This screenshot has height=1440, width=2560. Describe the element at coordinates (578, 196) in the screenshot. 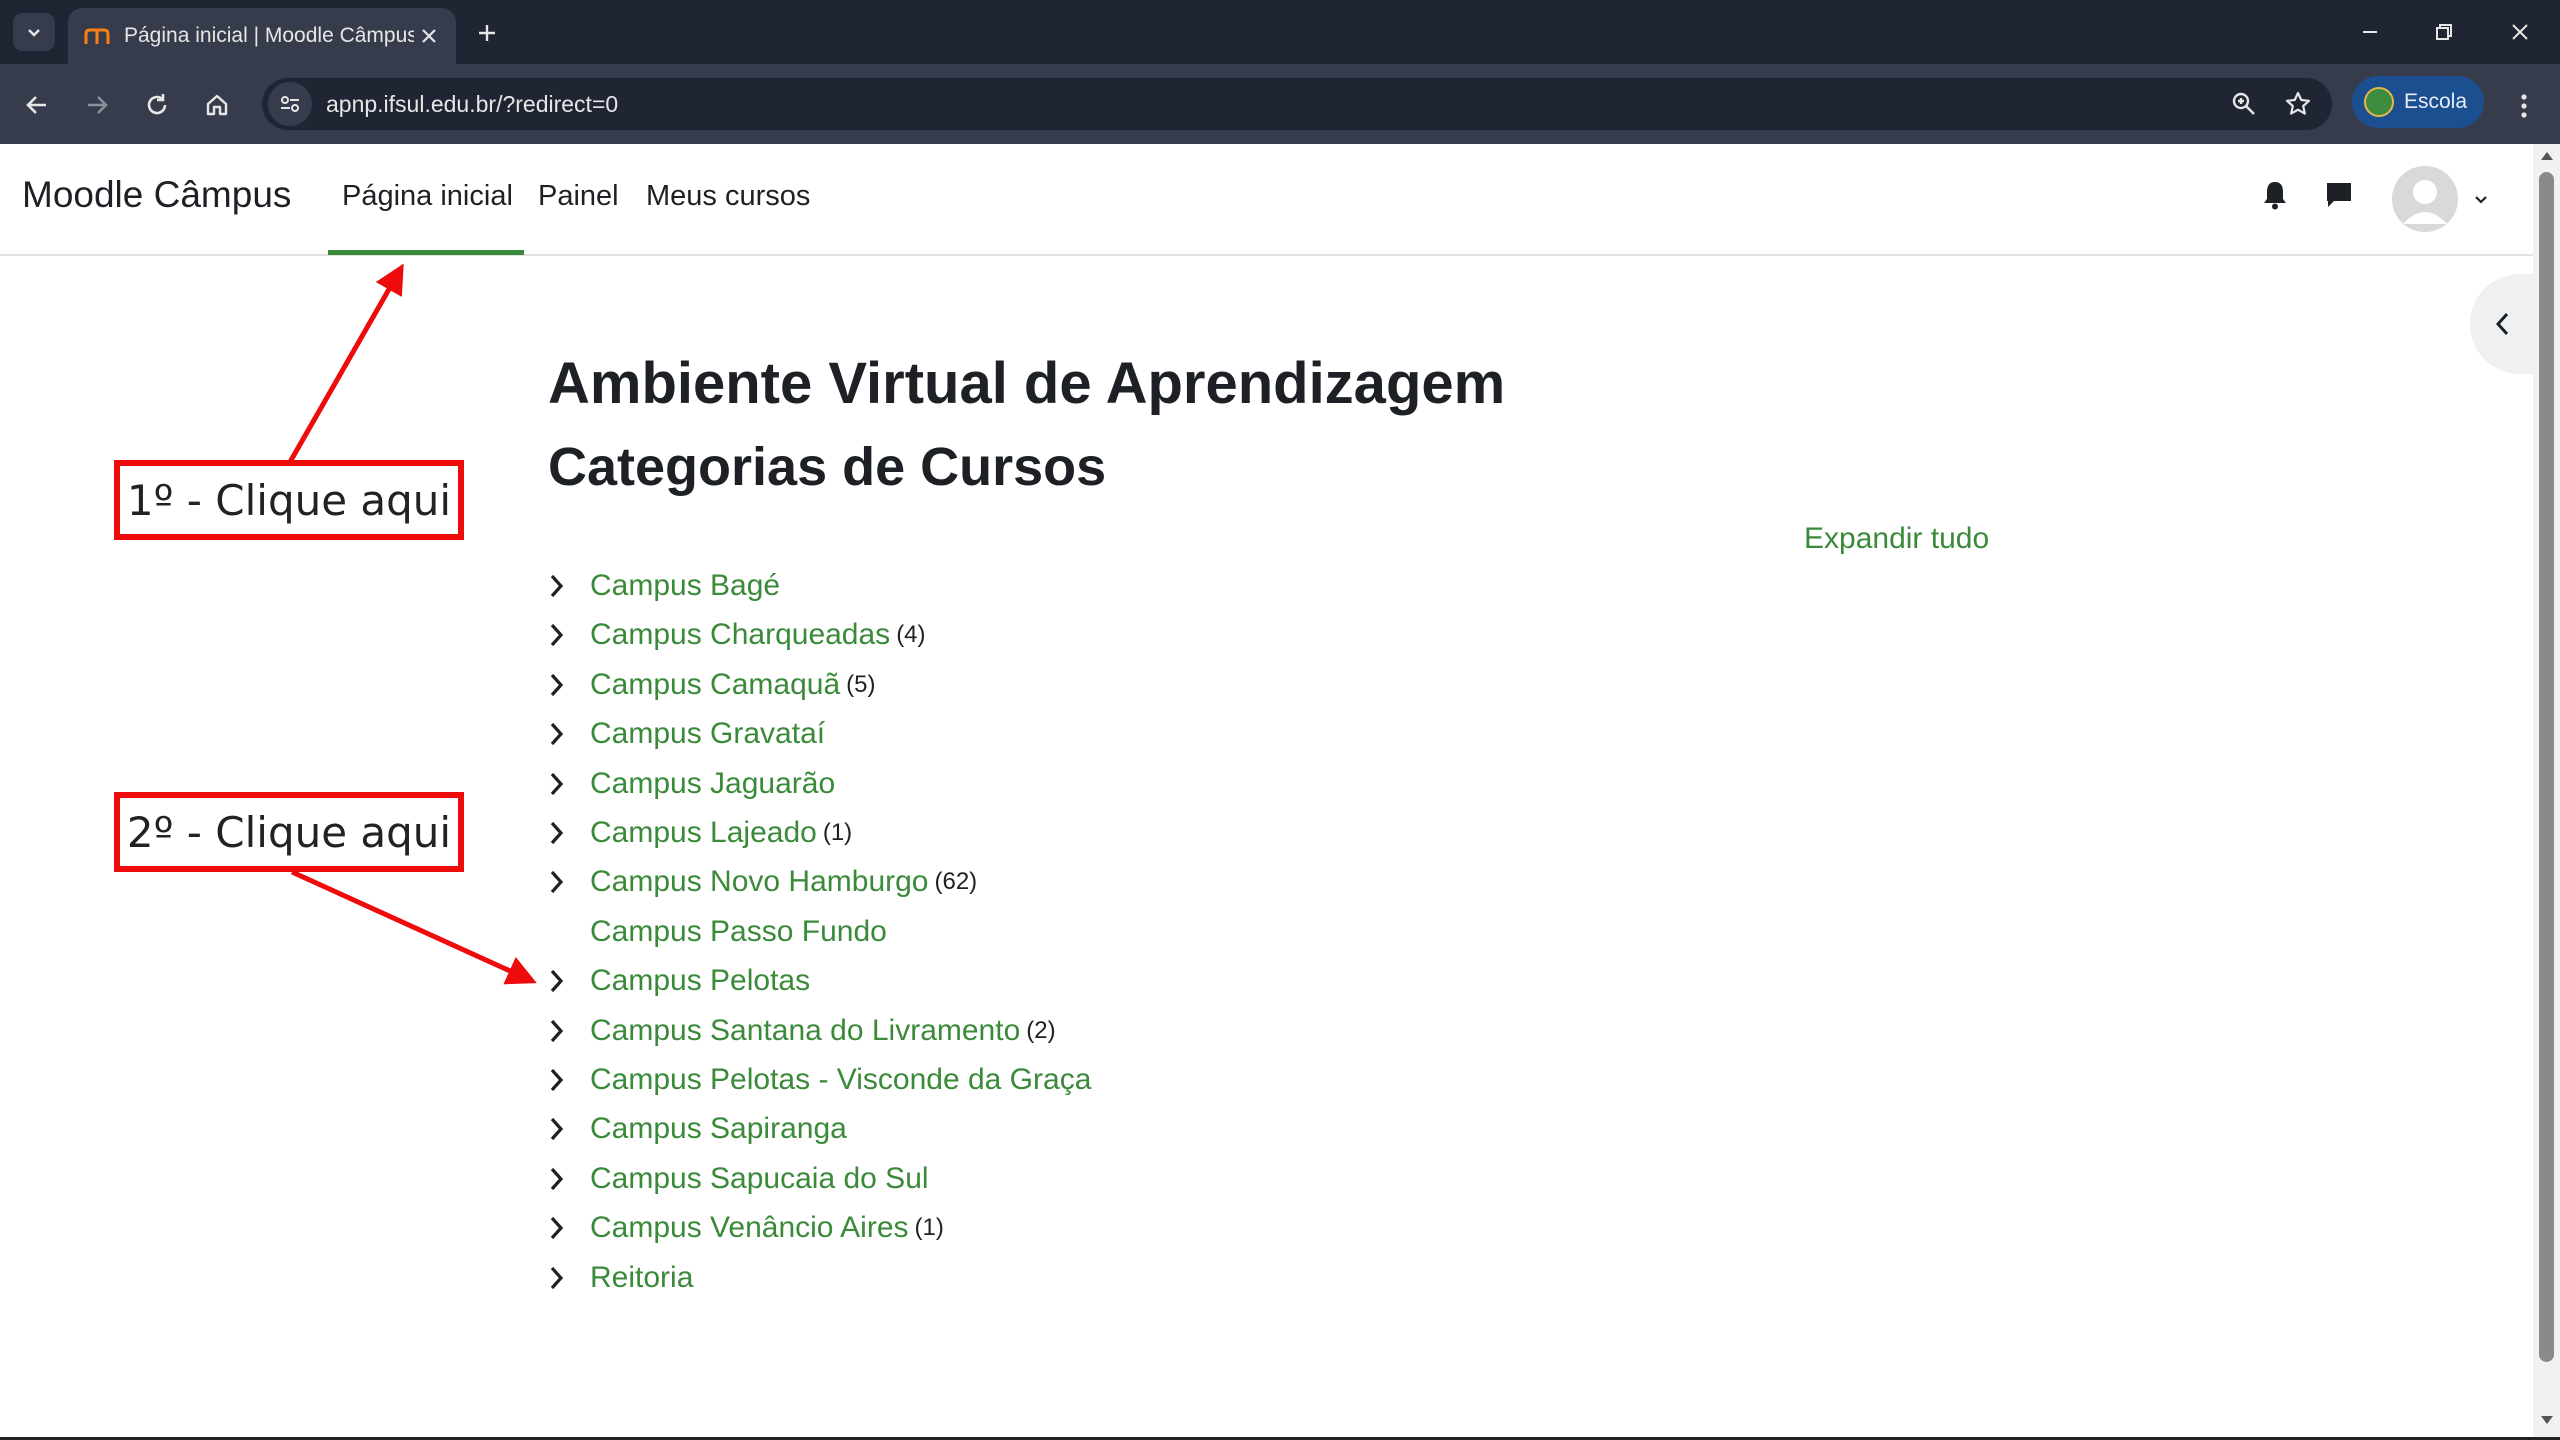

I see `nav-dashboard: Painel` at that location.